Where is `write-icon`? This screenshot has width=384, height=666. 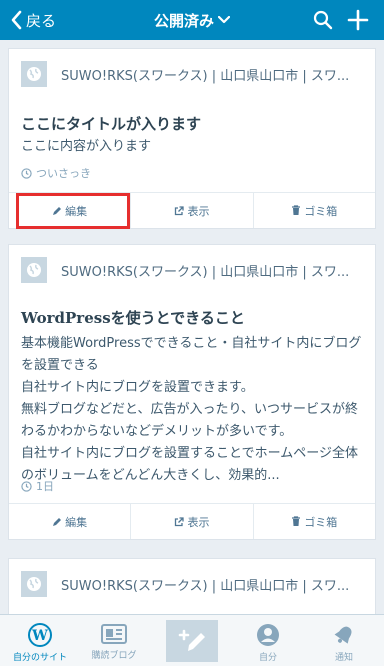
write-icon is located at coordinates (191, 640).